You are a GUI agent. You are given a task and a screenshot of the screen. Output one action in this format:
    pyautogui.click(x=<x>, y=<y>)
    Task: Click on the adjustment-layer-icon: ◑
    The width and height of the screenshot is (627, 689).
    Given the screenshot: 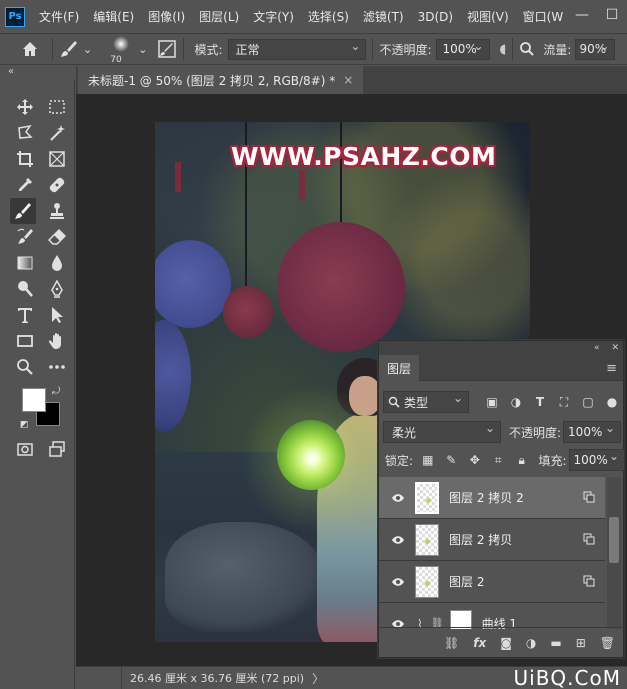 What is the action you would take?
    pyautogui.click(x=531, y=643)
    